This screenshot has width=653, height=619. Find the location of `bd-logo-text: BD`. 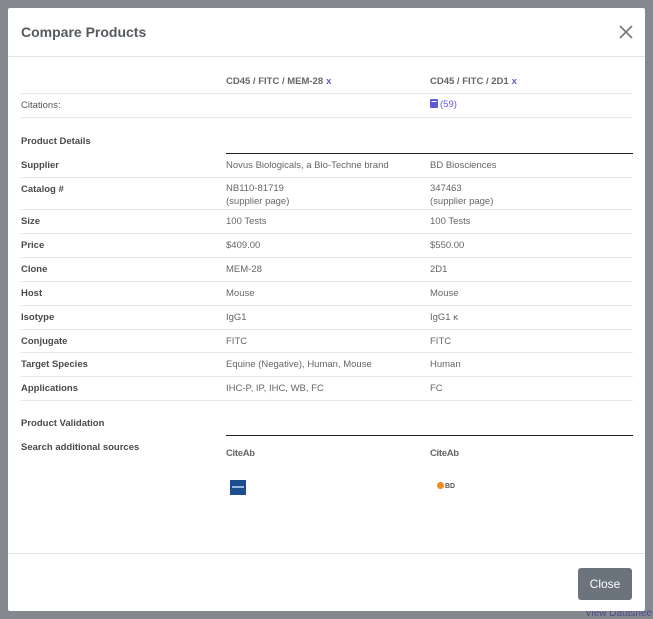

bd-logo-text: BD is located at coordinates (450, 486).